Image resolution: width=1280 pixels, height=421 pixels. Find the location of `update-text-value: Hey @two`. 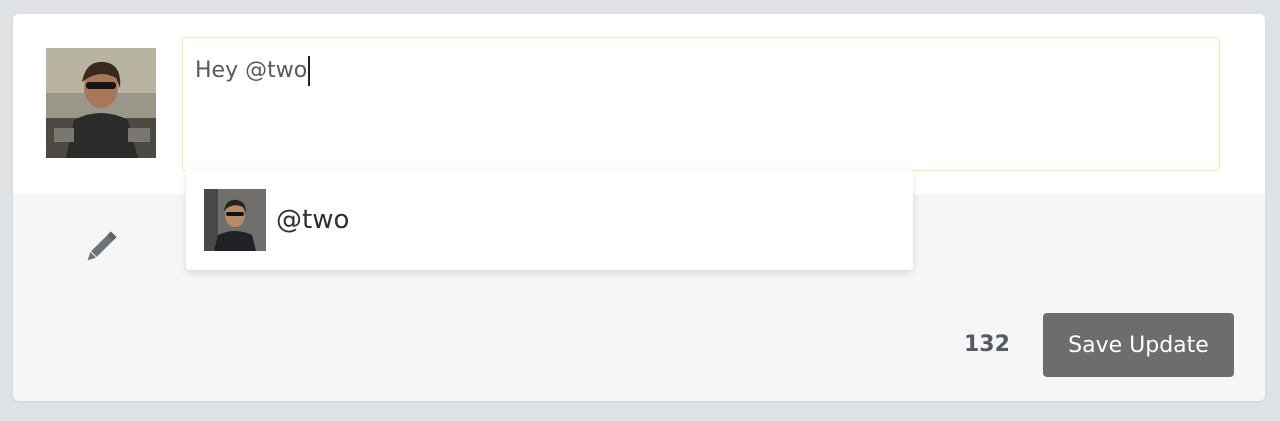

update-text-value: Hey @two is located at coordinates (251, 70).